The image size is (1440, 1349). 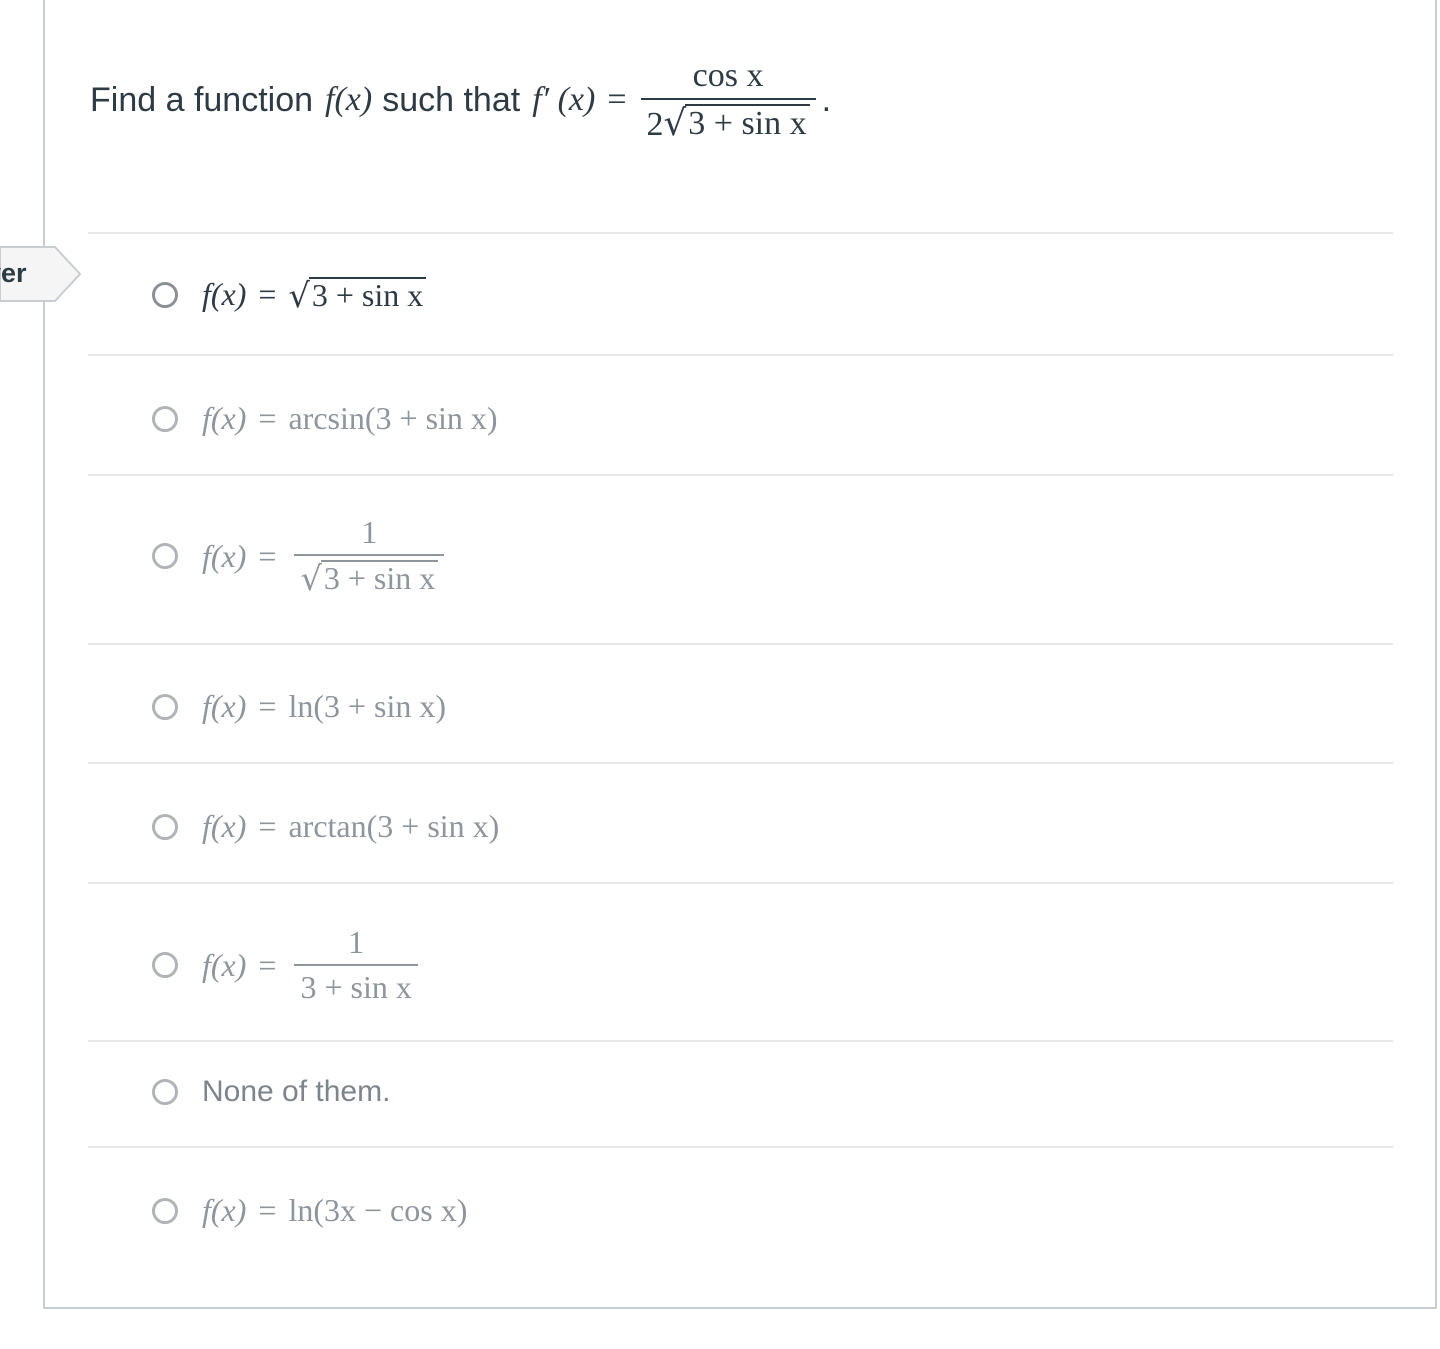 What do you see at coordinates (747, 123) in the screenshot?
I see `denominator-radicand: 3 + sin x` at bounding box center [747, 123].